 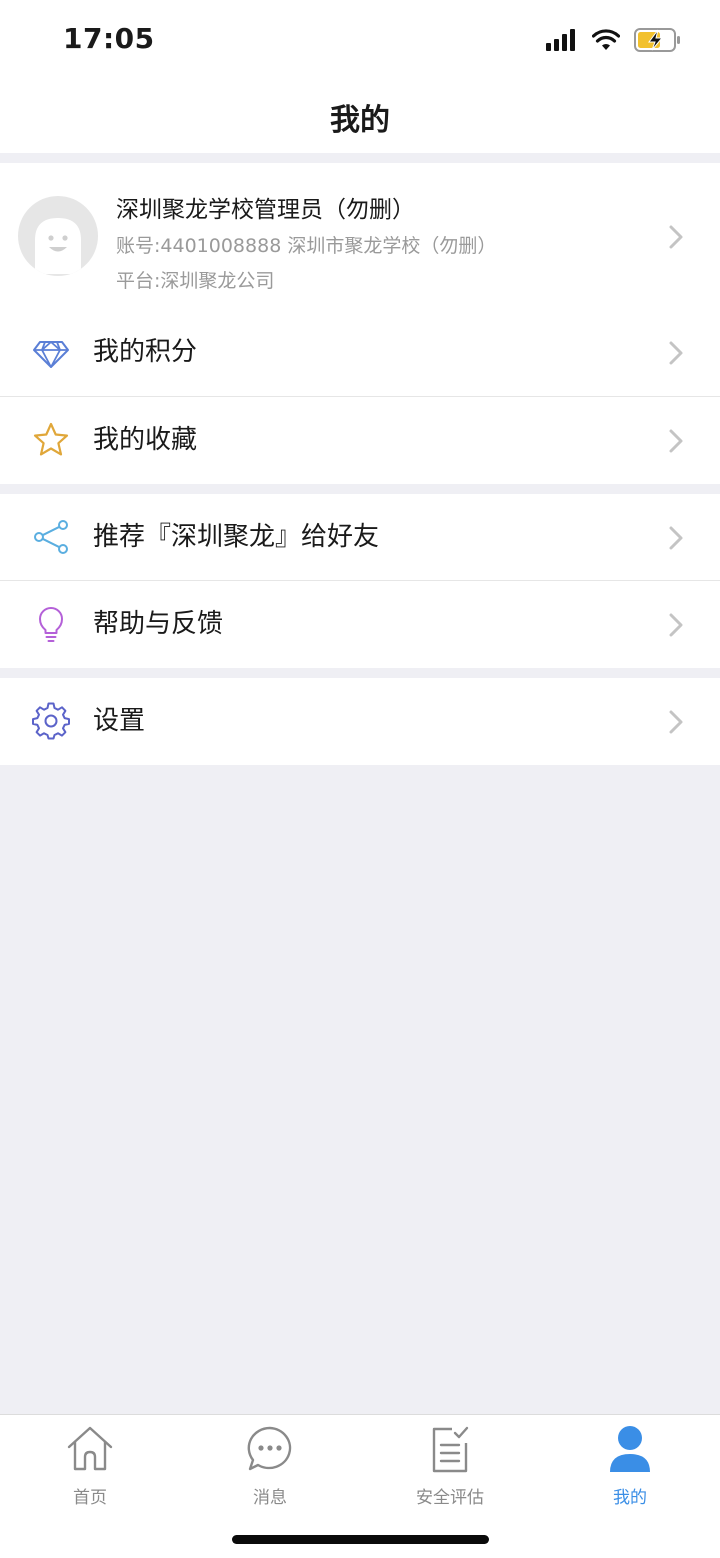 I want to click on menu-label-help: 帮助与反馈, so click(x=158, y=624).